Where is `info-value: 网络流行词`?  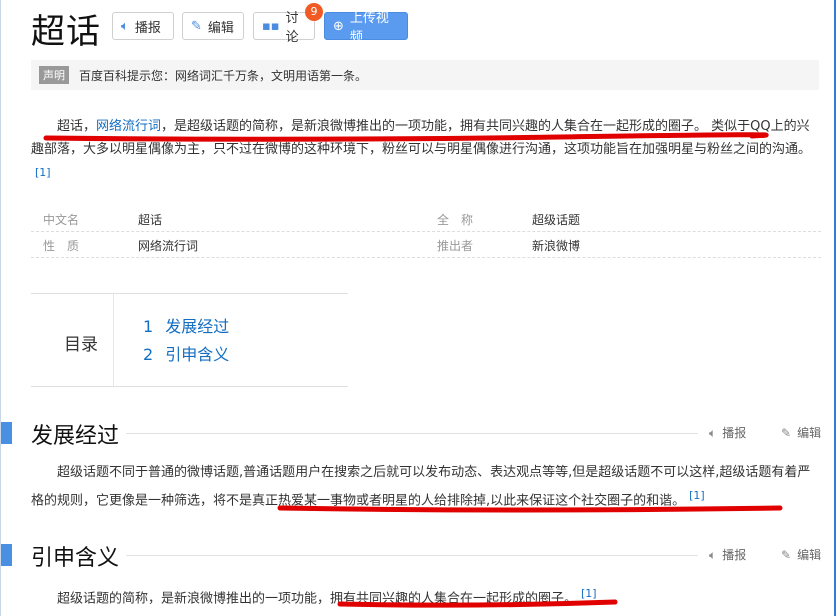
info-value: 网络流行词 is located at coordinates (168, 246).